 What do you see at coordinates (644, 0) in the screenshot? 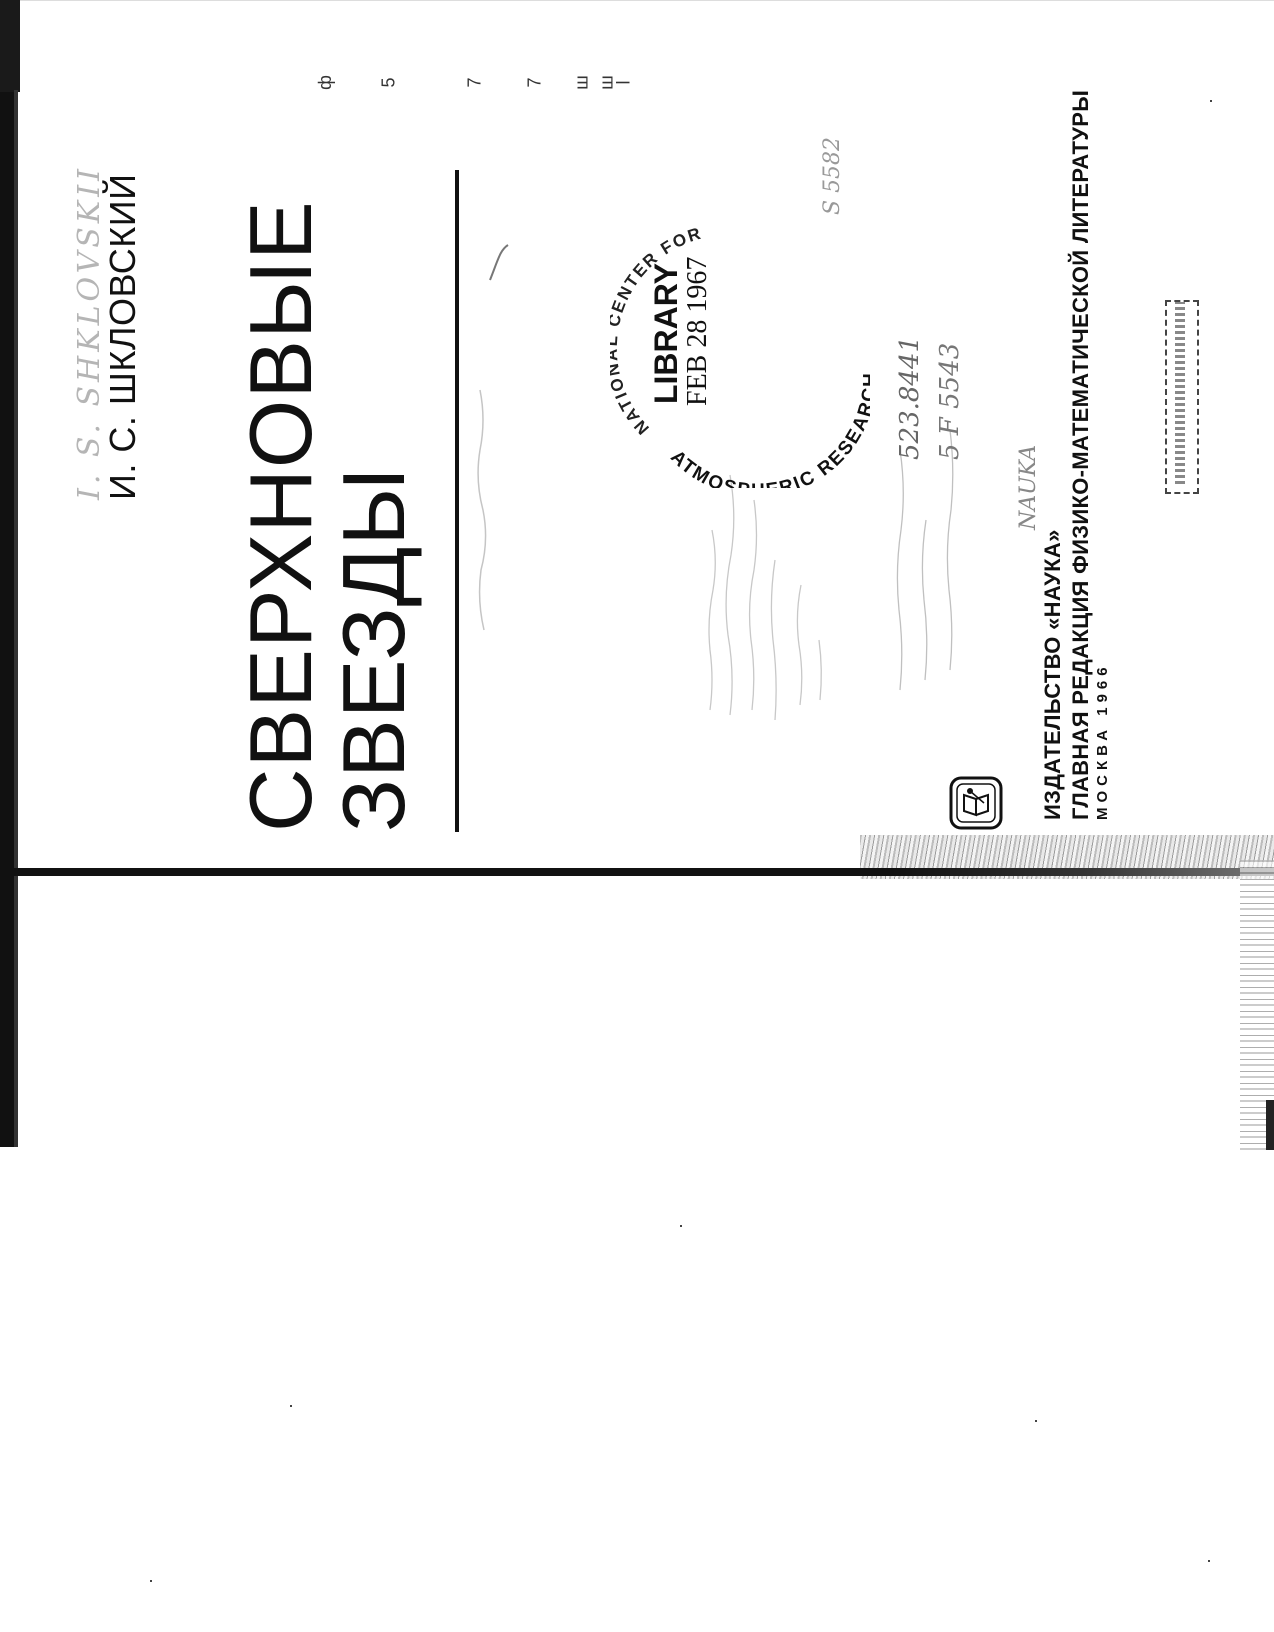
I see `scan-top-edge` at bounding box center [644, 0].